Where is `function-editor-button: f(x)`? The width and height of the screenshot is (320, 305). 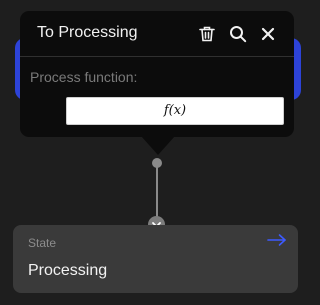
function-editor-button: f(x) is located at coordinates (175, 111).